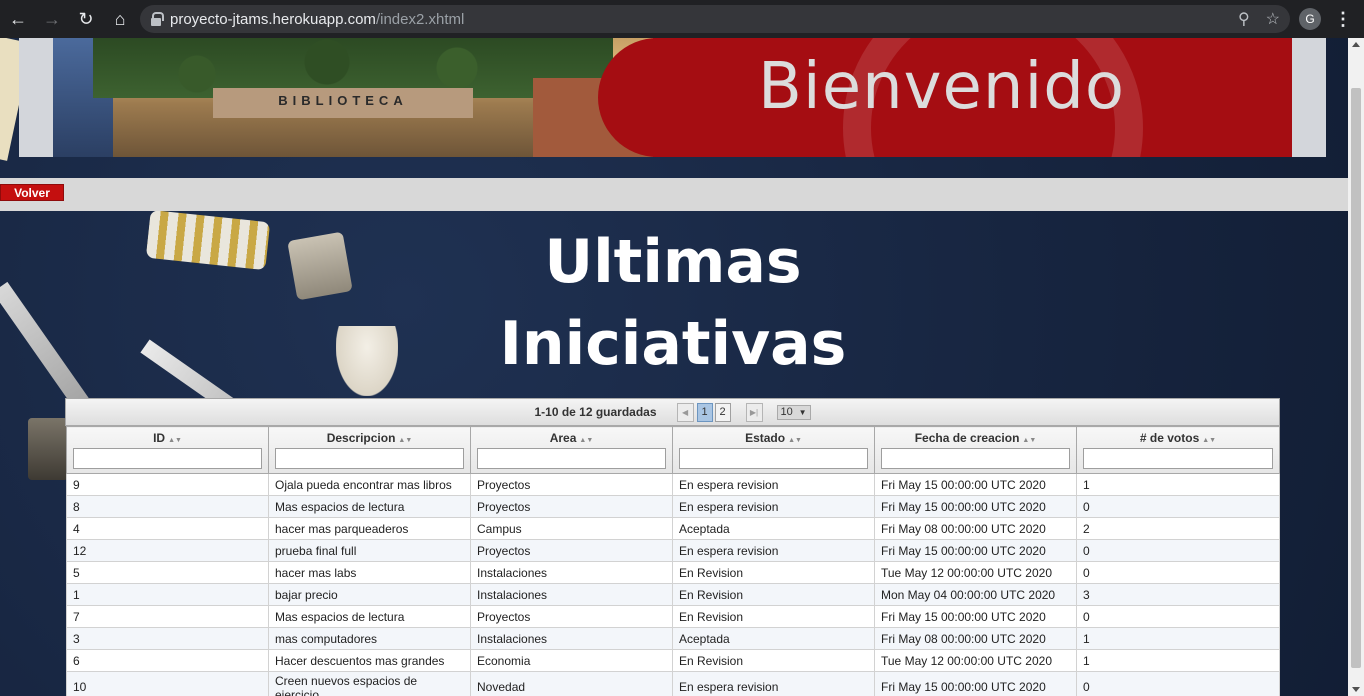  Describe the element at coordinates (674, 194) in the screenshot. I see `menu-bar: Volver` at that location.